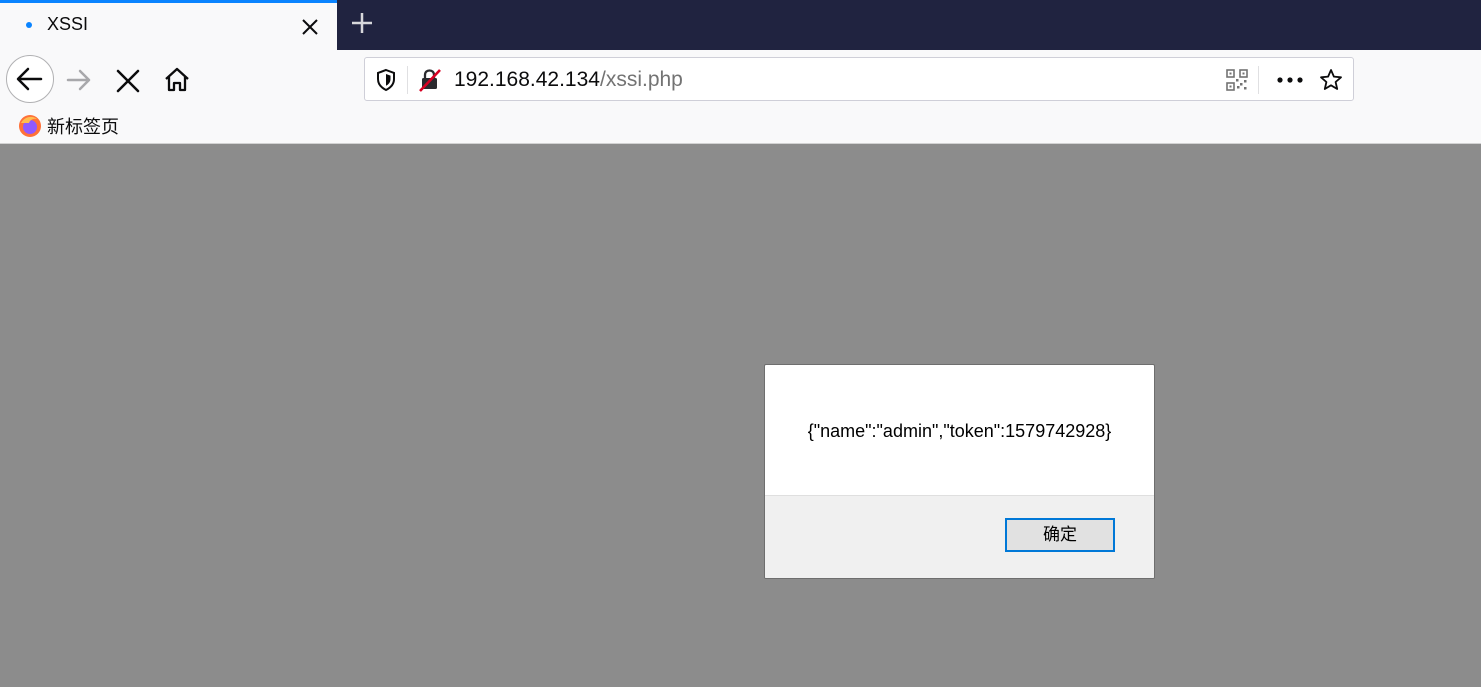 Image resolution: width=1481 pixels, height=687 pixels. I want to click on alert-message: {"name":"admin","token":1579742928}, so click(959, 431).